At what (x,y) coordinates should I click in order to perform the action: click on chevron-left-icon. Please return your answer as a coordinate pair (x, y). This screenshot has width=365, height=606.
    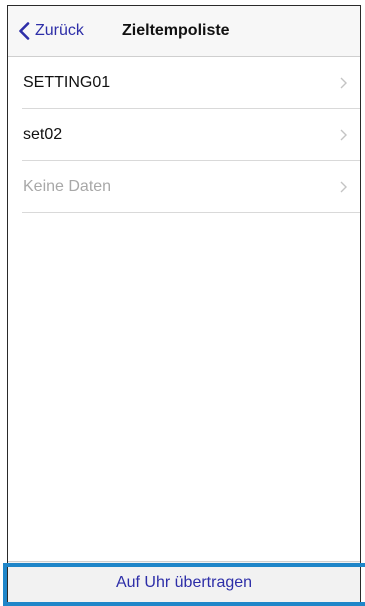
    Looking at the image, I should click on (24, 31).